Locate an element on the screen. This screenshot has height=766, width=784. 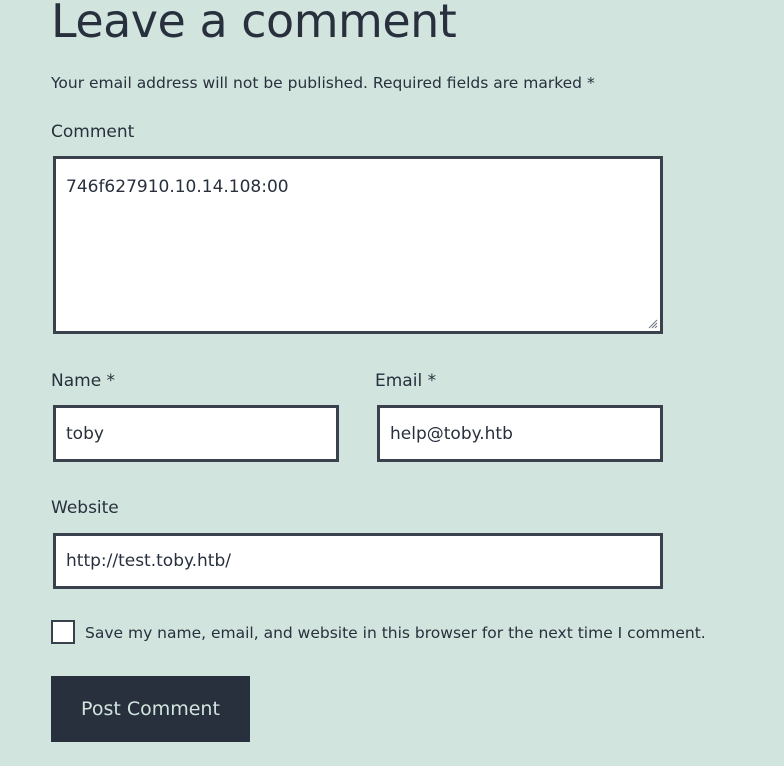
comment-label: Comment is located at coordinates (93, 132).